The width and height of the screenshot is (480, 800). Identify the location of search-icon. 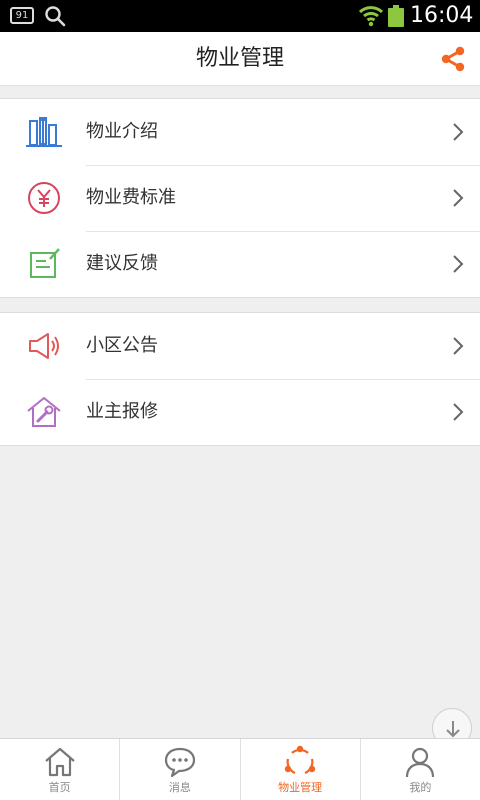
(55, 16).